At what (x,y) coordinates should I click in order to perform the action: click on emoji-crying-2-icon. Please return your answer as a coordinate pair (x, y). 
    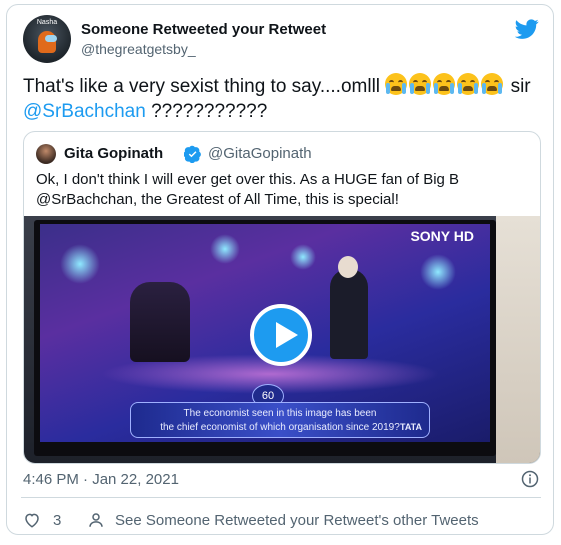
    Looking at the image, I should click on (420, 84).